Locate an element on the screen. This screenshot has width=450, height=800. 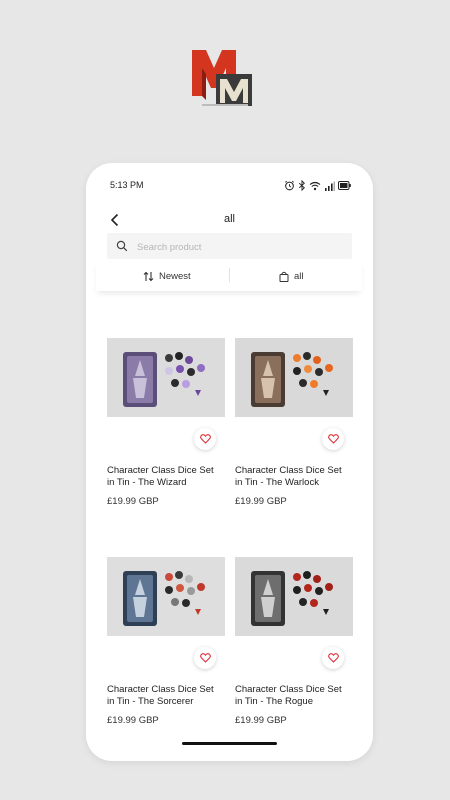
page-title: all is located at coordinates (229, 219).